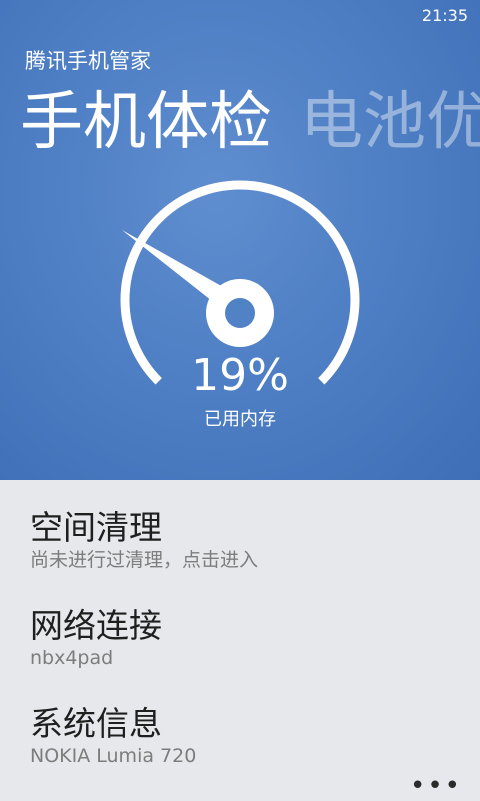  Describe the element at coordinates (436, 786) in the screenshot. I see `more-icon: •••` at that location.